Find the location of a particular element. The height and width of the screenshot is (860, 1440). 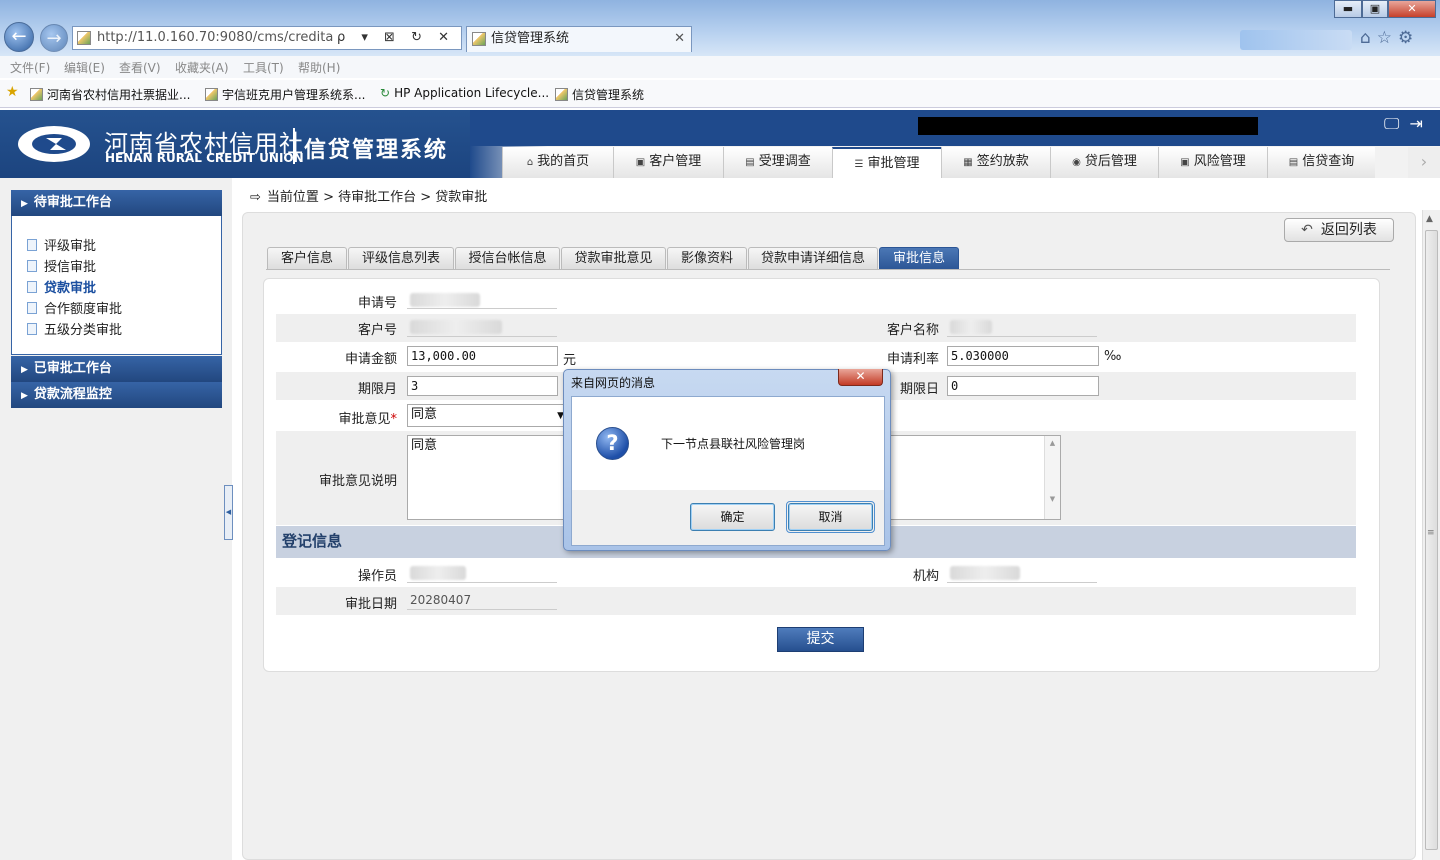

rate-input: 5.030000 is located at coordinates (1023, 356).